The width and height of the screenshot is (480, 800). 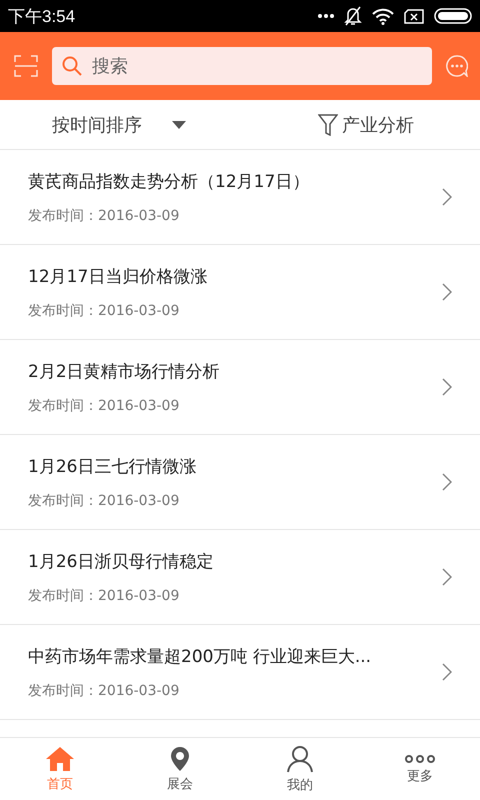 What do you see at coordinates (240, 672) in the screenshot?
I see `article-item: 中药市场年需求量超200万吨 行业迎来巨大... 发布时间：2016-03-09` at bounding box center [240, 672].